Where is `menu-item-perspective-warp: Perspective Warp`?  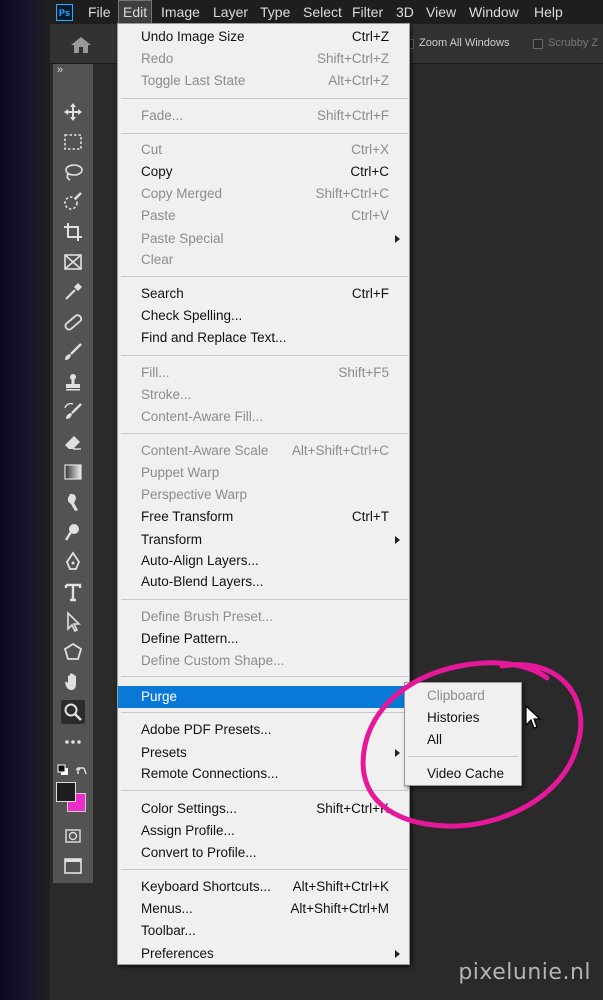
menu-item-perspective-warp: Perspective Warp is located at coordinates (263, 495).